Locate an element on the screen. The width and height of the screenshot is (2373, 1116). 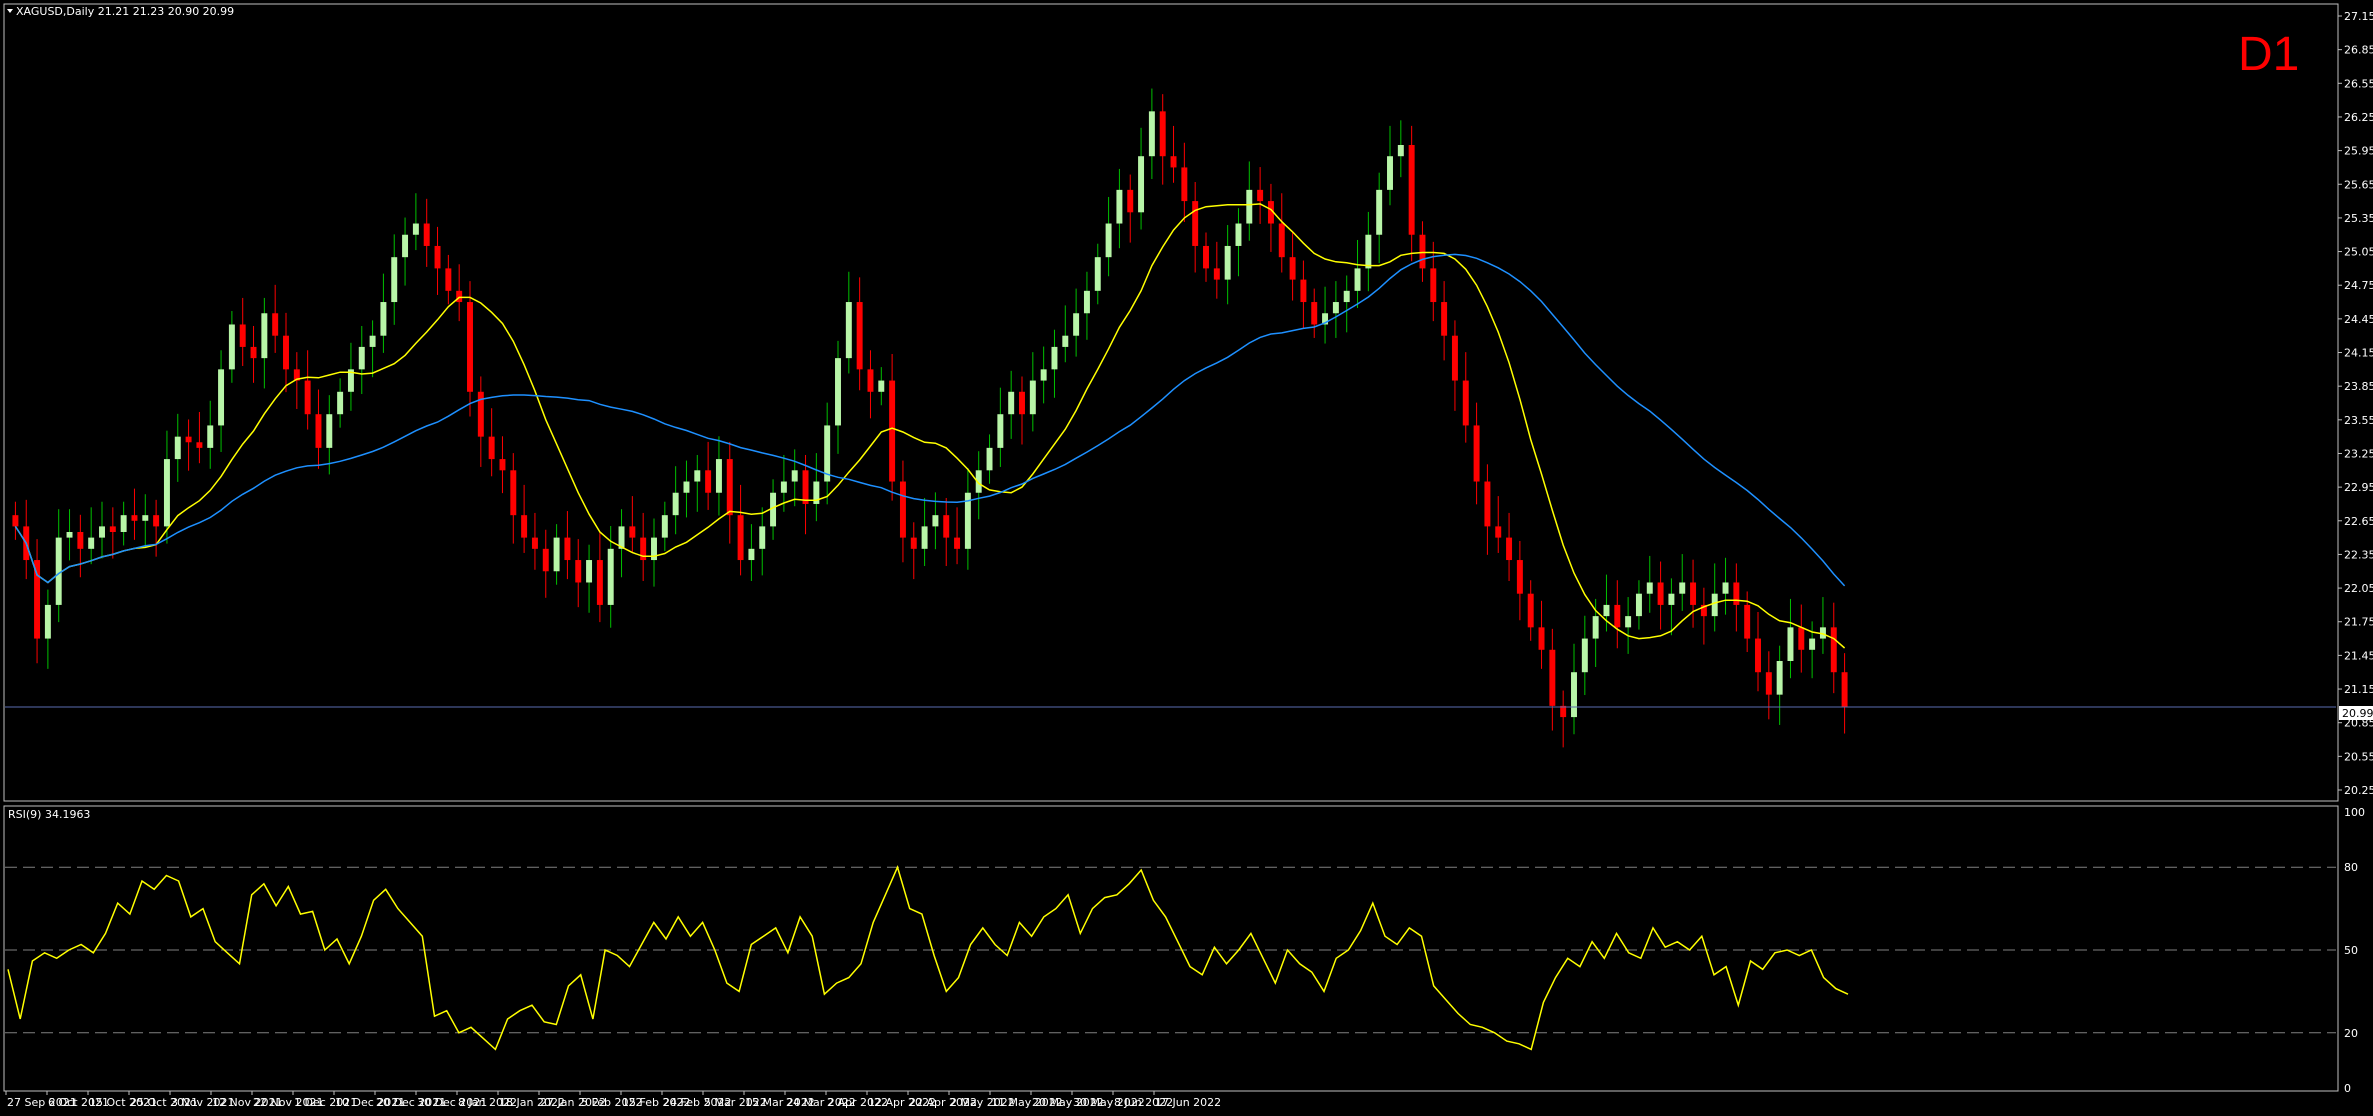
price-tick-label: 23.85 is located at coordinates (2358, 386).